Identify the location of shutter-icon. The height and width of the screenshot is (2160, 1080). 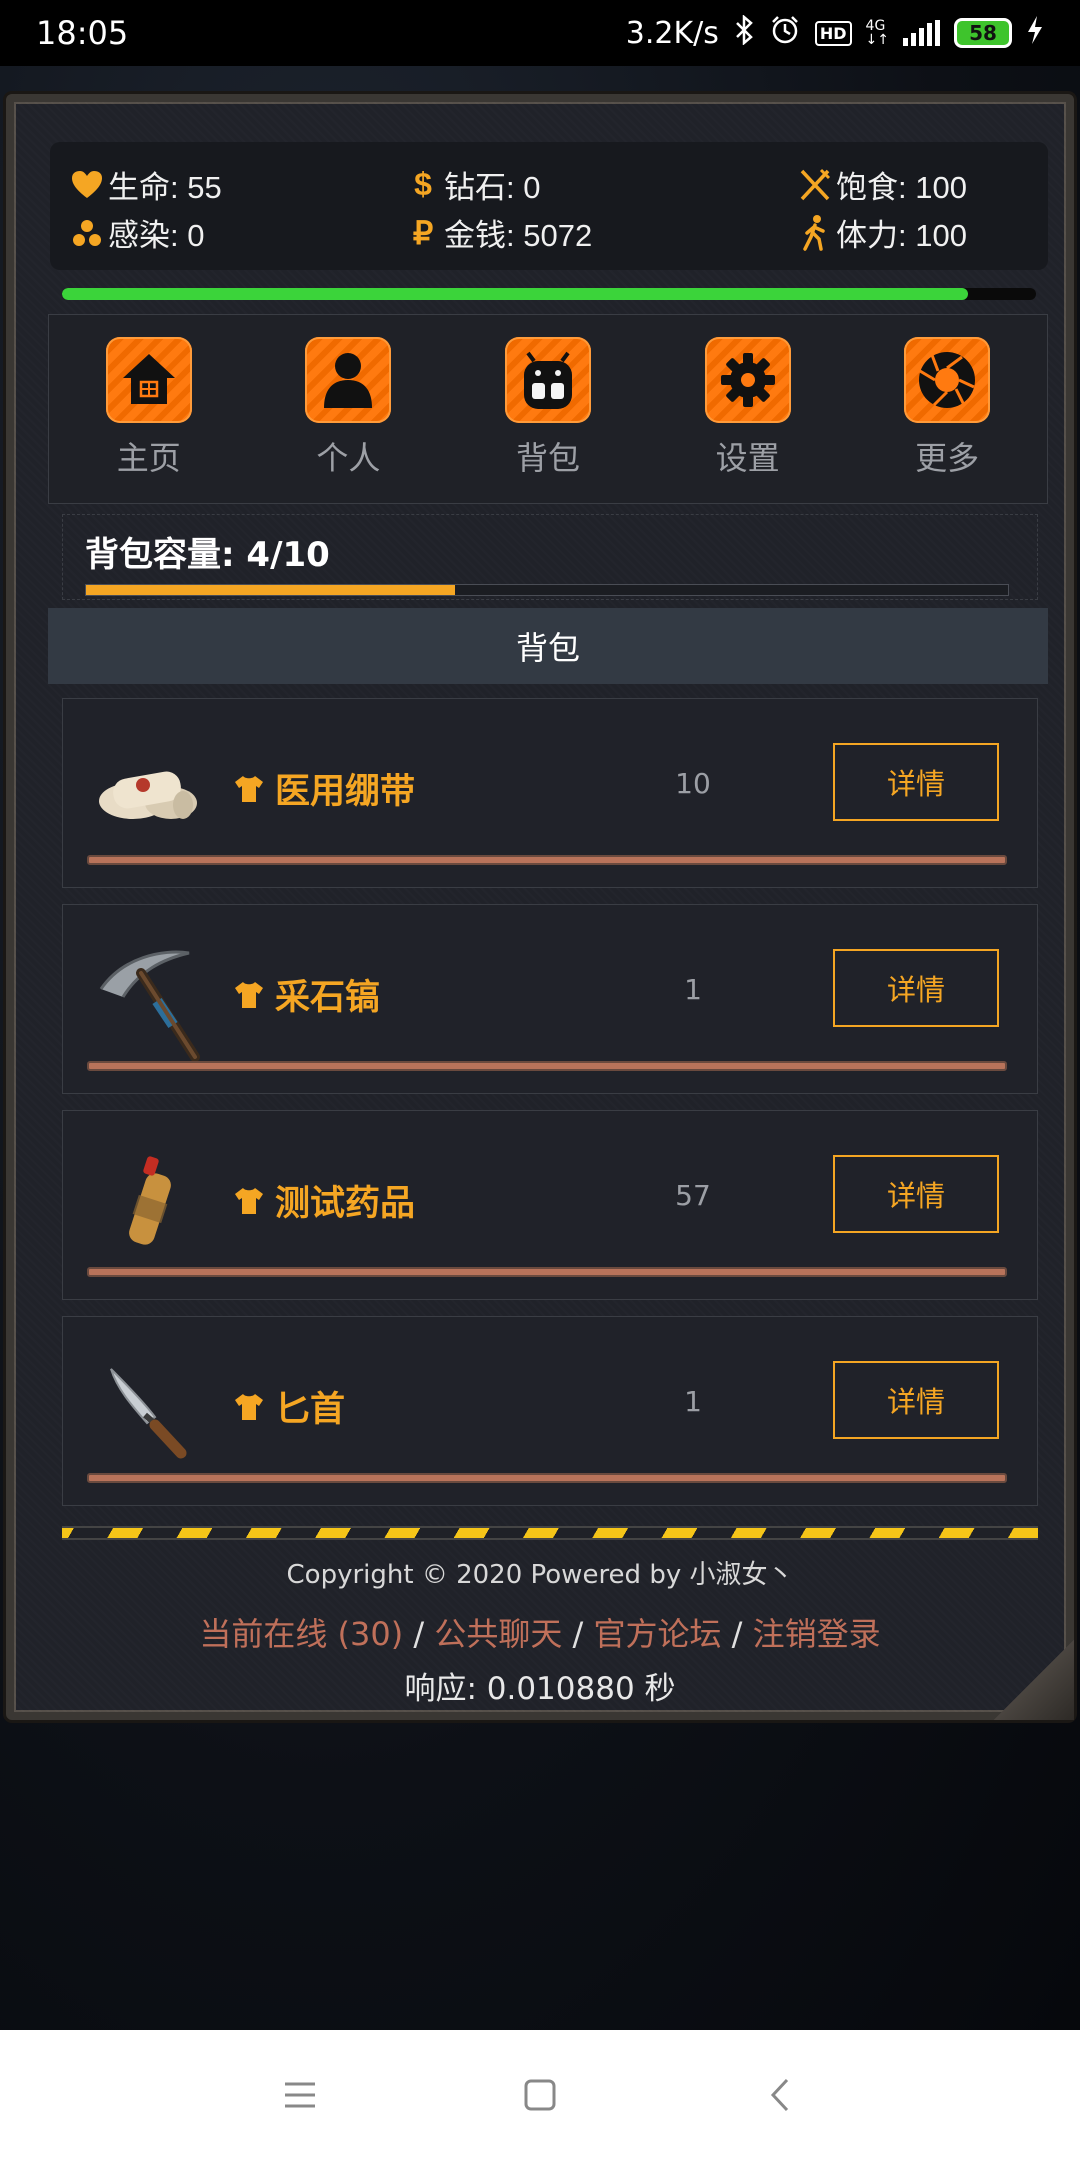
(947, 380).